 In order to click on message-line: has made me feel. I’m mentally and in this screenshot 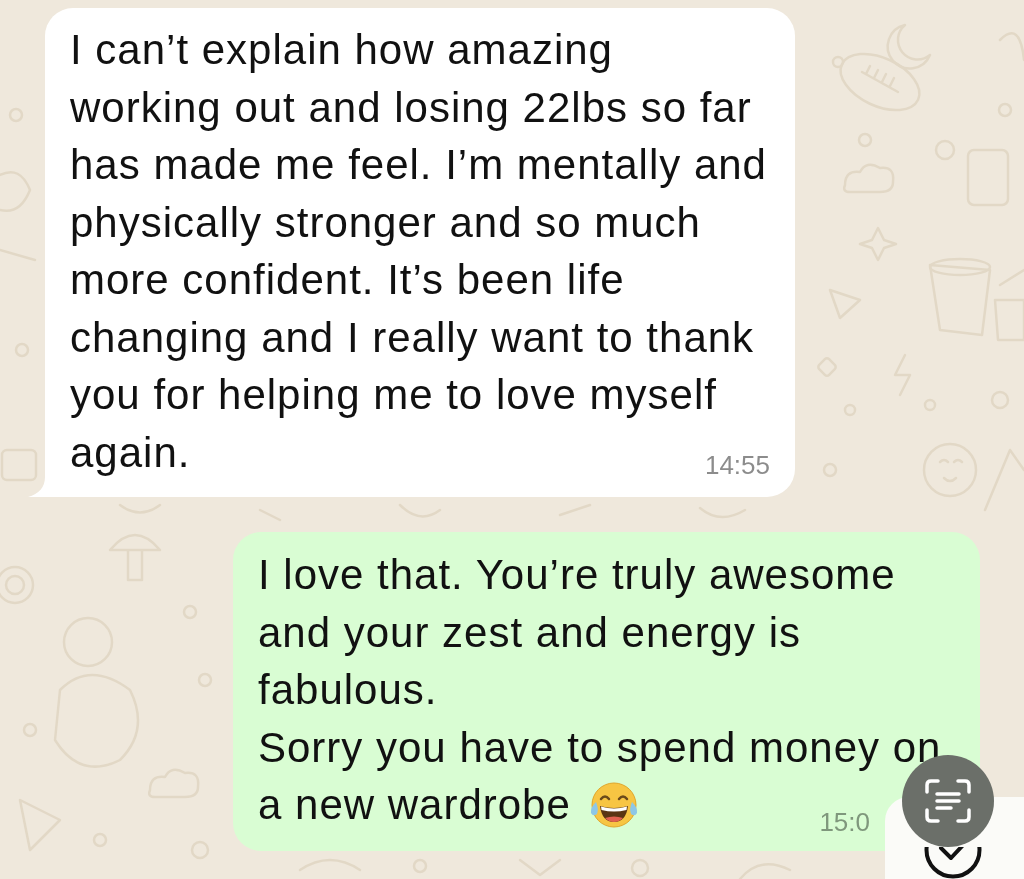, I will do `click(418, 165)`.